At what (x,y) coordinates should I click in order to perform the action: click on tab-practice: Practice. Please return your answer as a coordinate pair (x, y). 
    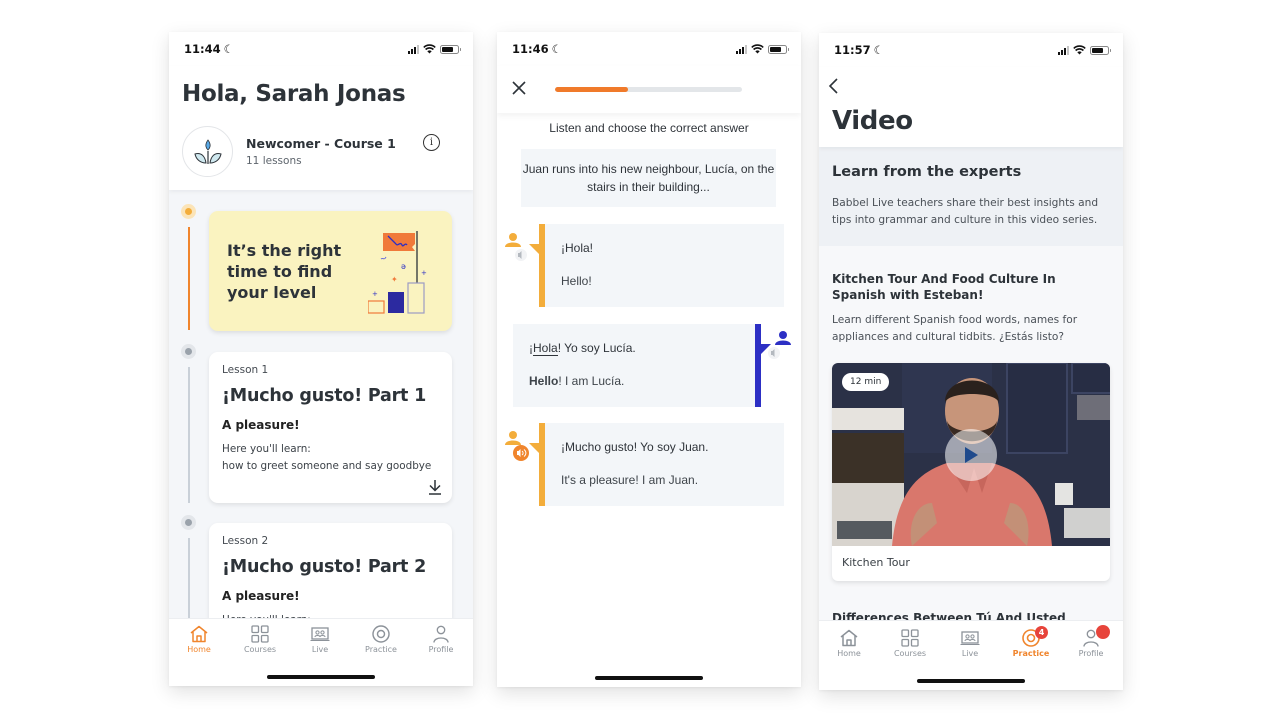
    Looking at the image, I should click on (381, 639).